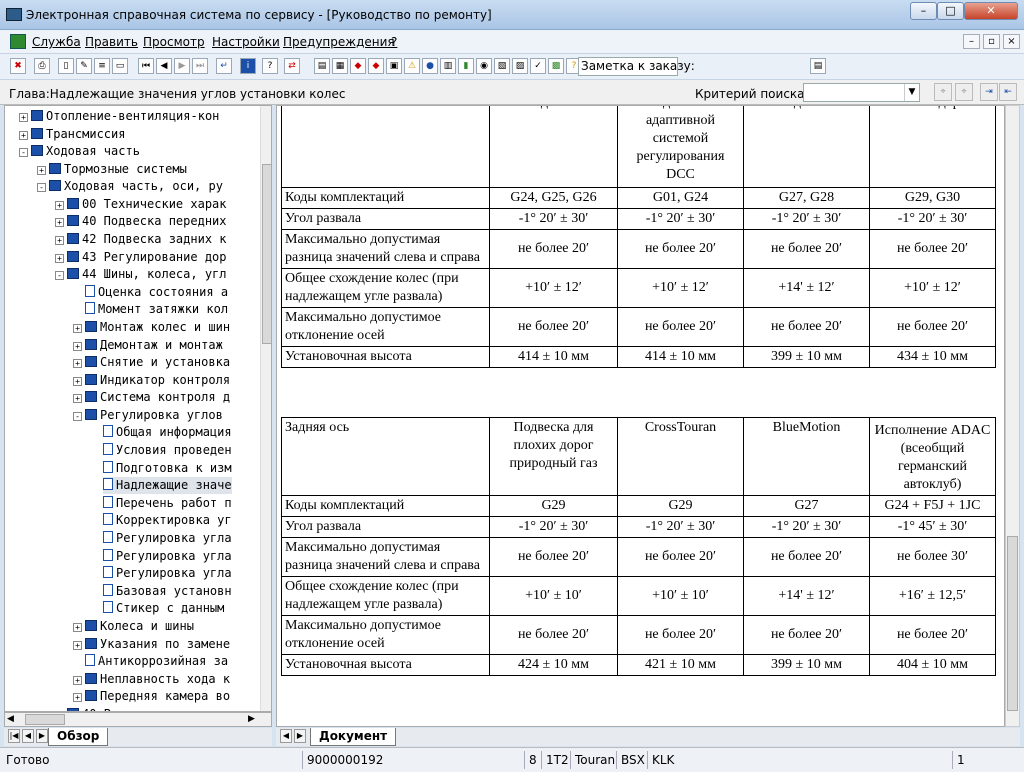  What do you see at coordinates (412, 66) in the screenshot?
I see `warning-icon: ⚠` at bounding box center [412, 66].